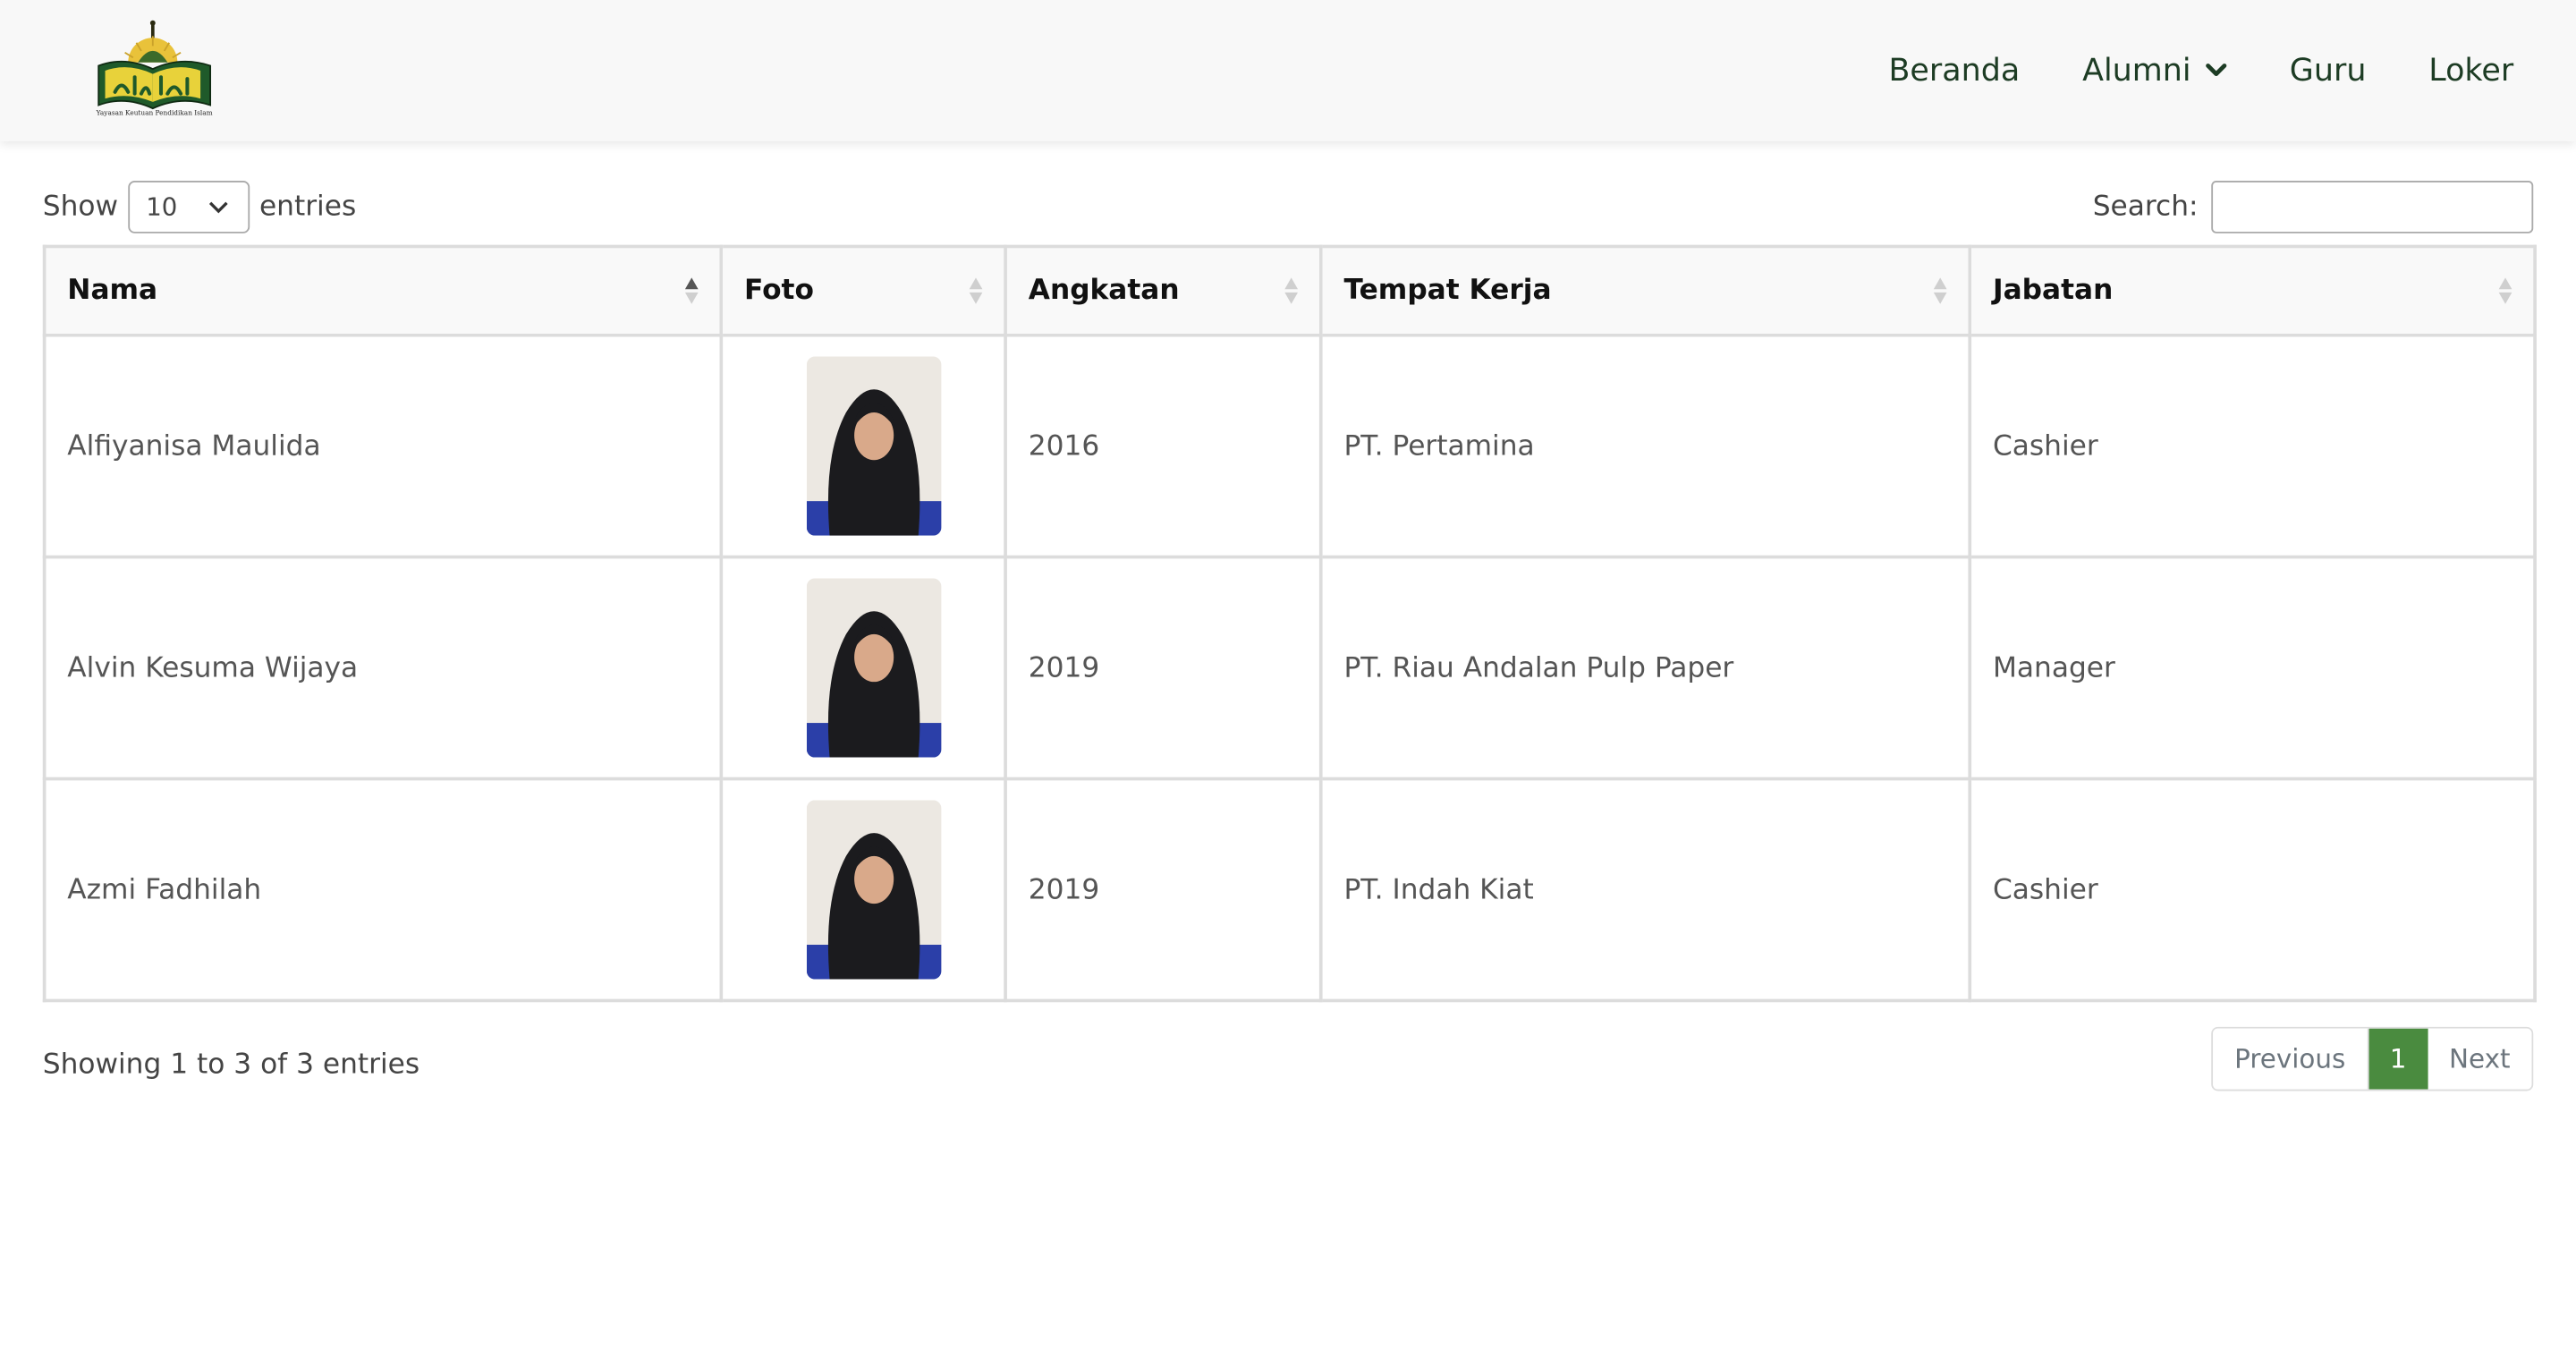  I want to click on column-header-label: Angkatan, so click(1104, 291).